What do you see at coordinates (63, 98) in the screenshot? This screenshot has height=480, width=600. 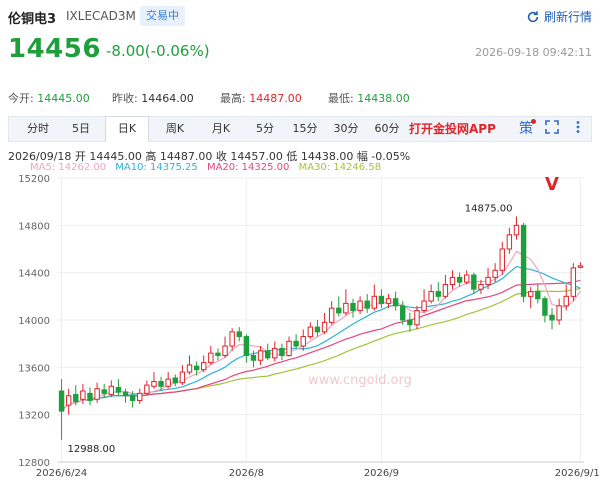 I see `stat-value: 14445.00` at bounding box center [63, 98].